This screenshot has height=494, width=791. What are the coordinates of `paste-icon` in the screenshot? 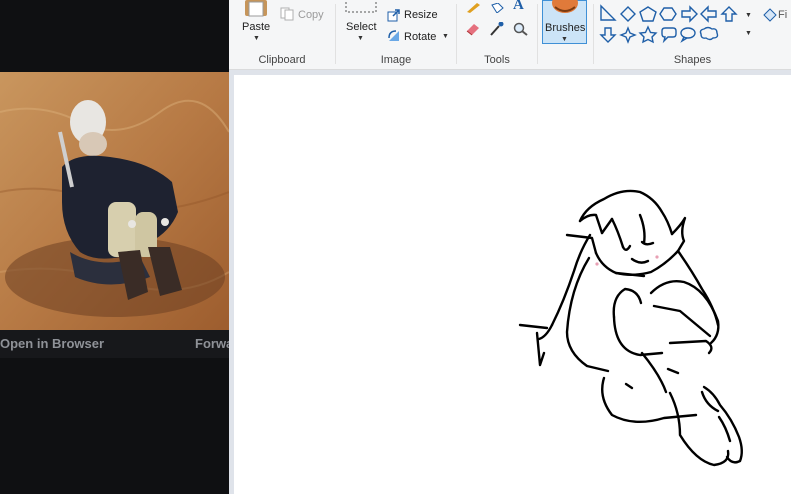 It's located at (256, 11).